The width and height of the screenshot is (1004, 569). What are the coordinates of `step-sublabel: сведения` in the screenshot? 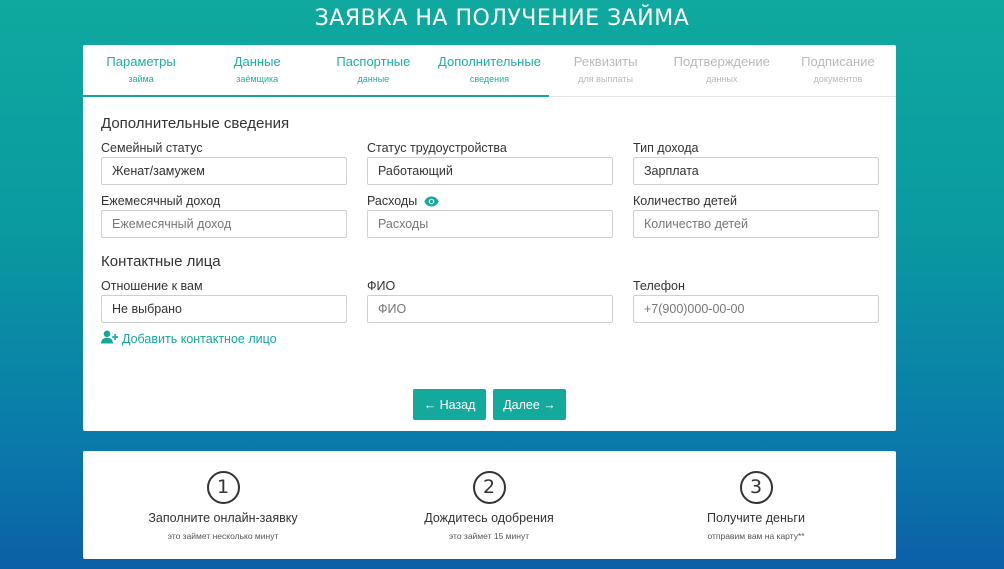 It's located at (489, 79).